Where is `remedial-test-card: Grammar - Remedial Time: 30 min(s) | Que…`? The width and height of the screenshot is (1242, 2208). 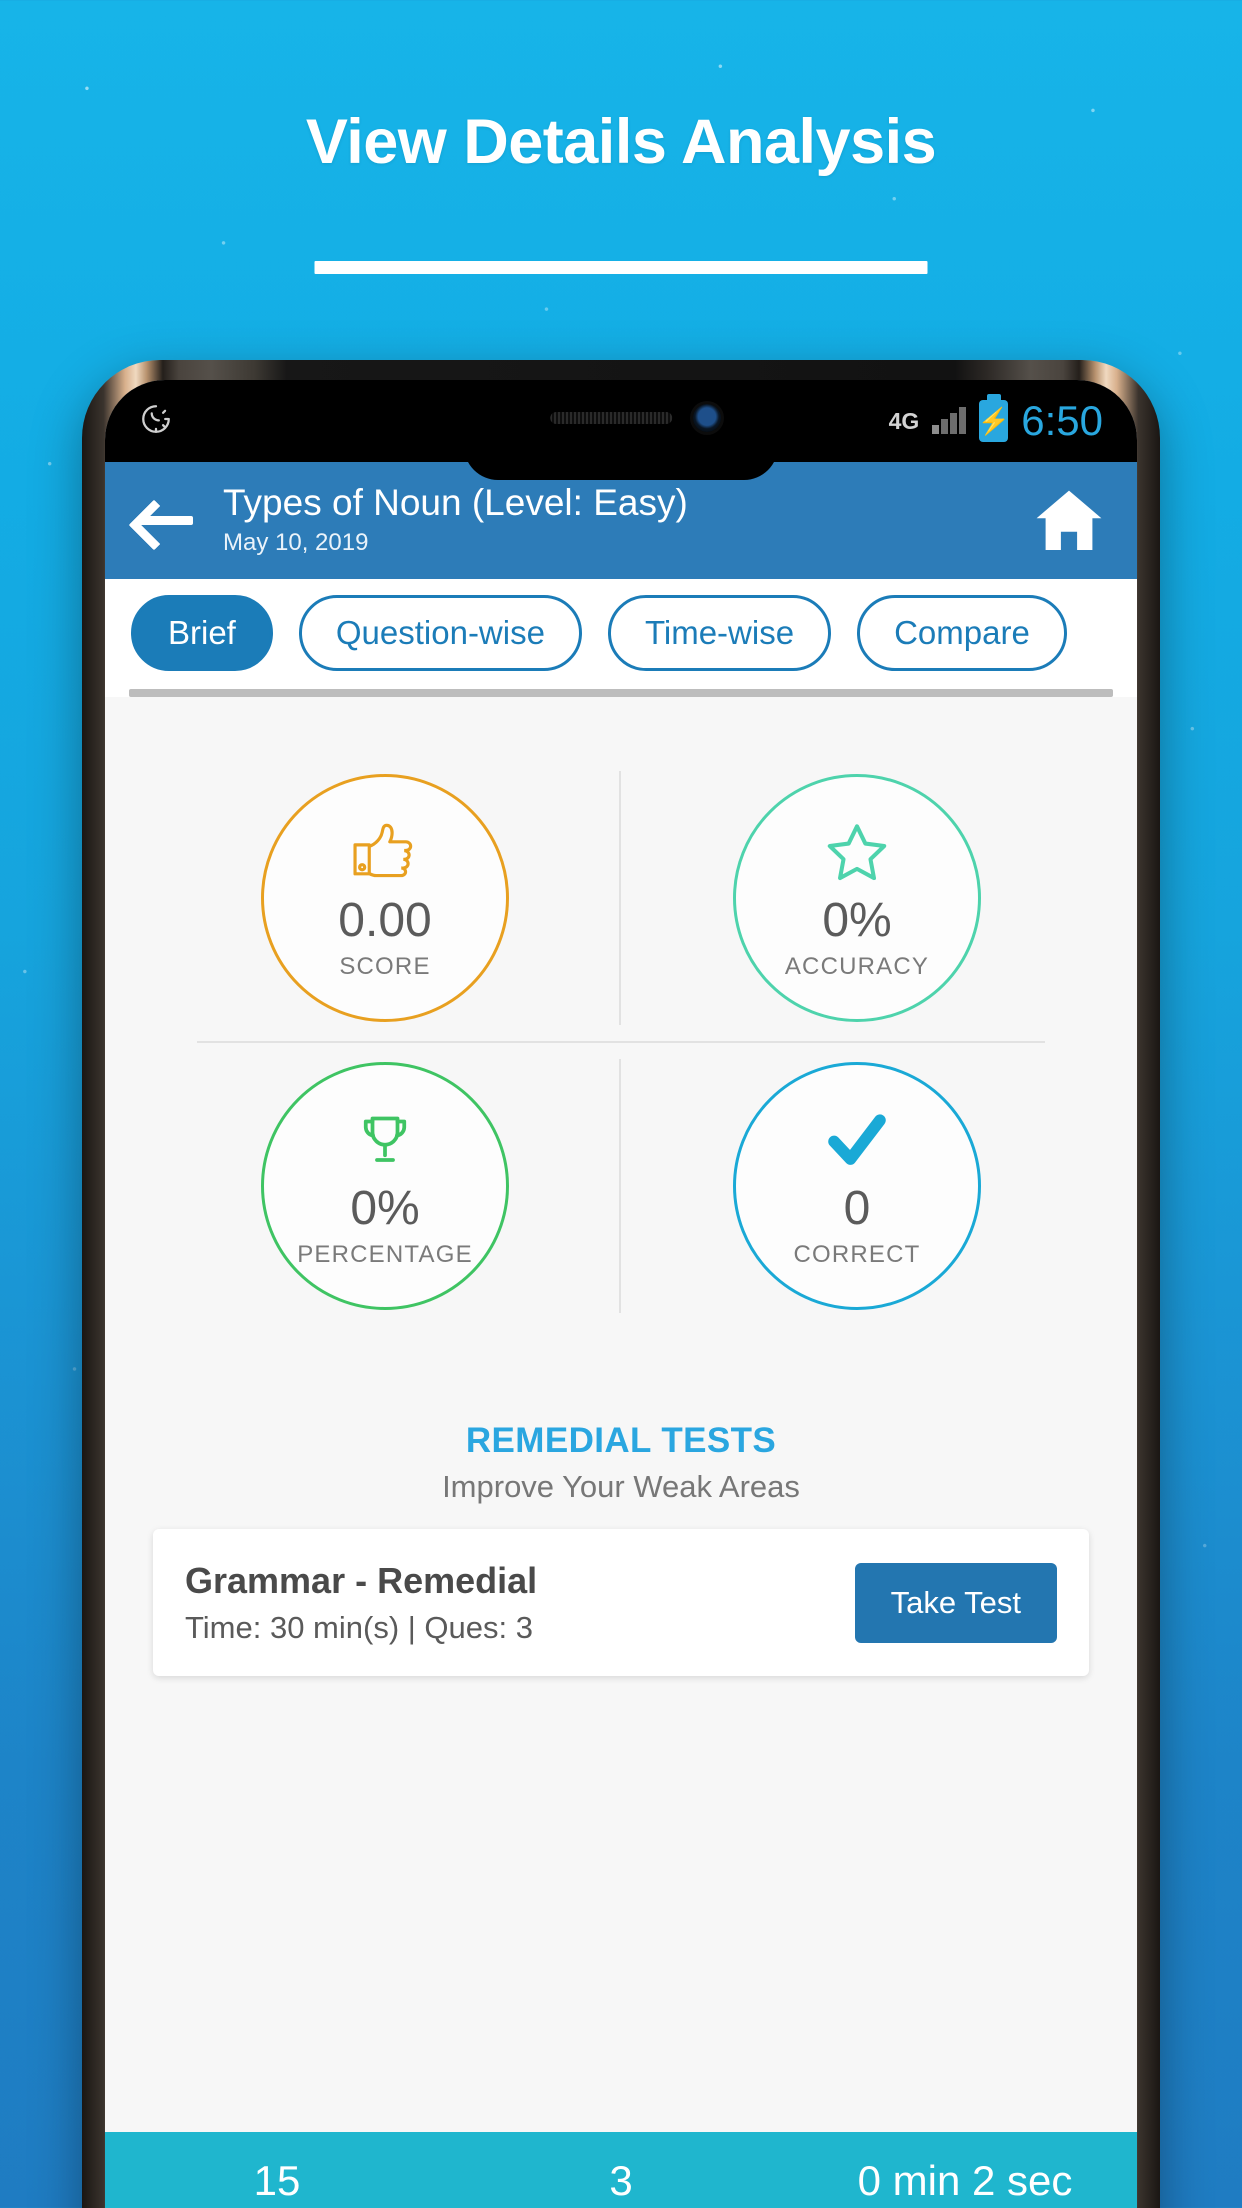
remedial-test-card: Grammar - Remedial Time: 30 min(s) | Que… is located at coordinates (621, 1602).